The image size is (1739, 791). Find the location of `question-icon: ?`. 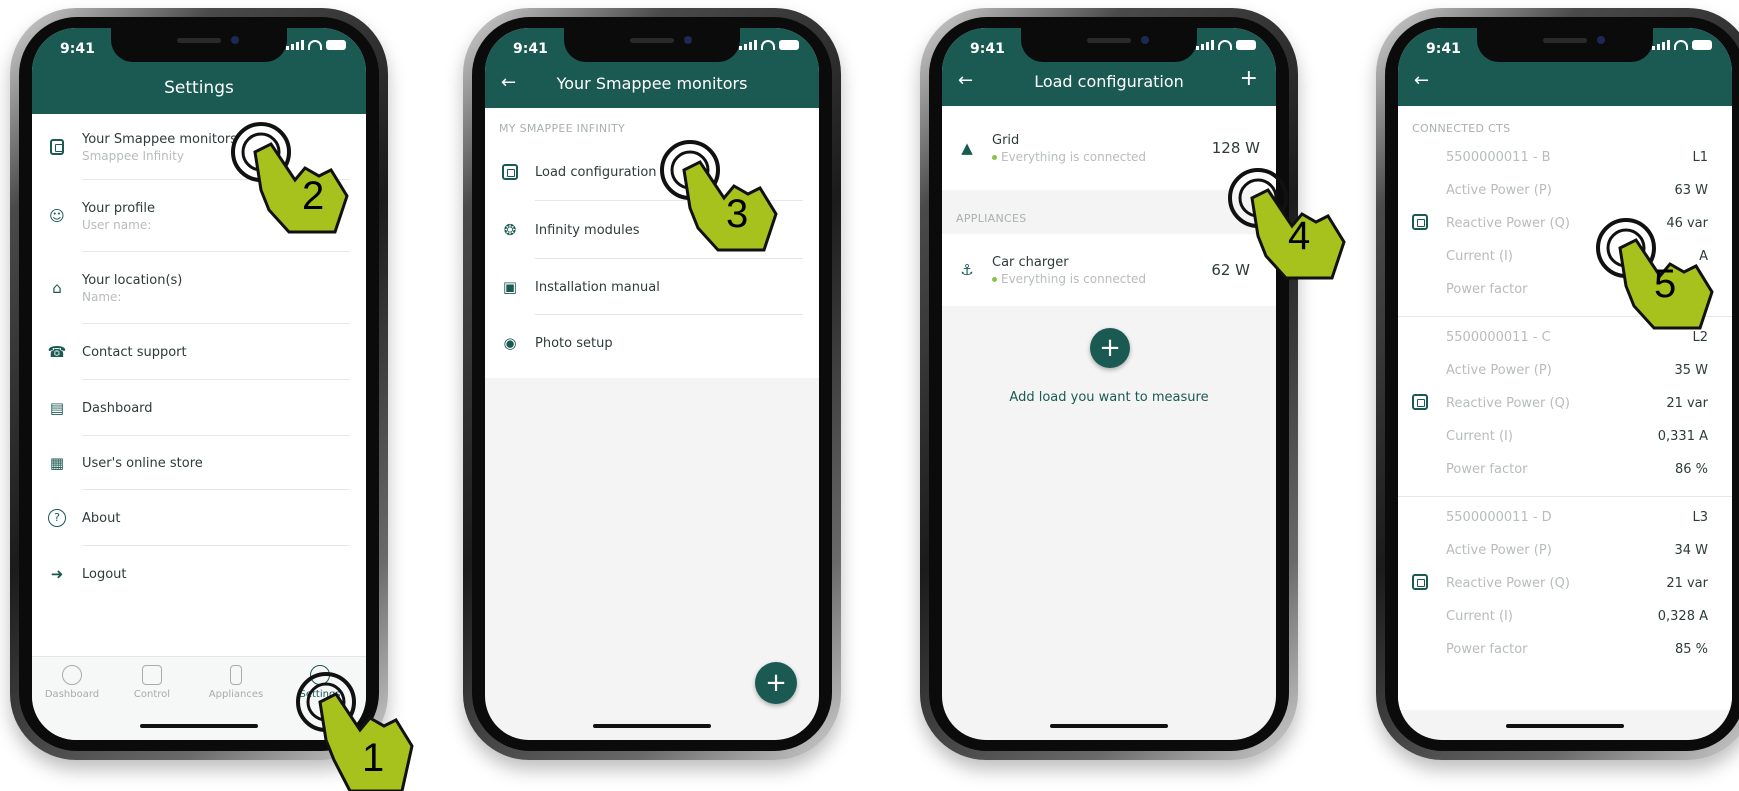

question-icon: ? is located at coordinates (57, 518).